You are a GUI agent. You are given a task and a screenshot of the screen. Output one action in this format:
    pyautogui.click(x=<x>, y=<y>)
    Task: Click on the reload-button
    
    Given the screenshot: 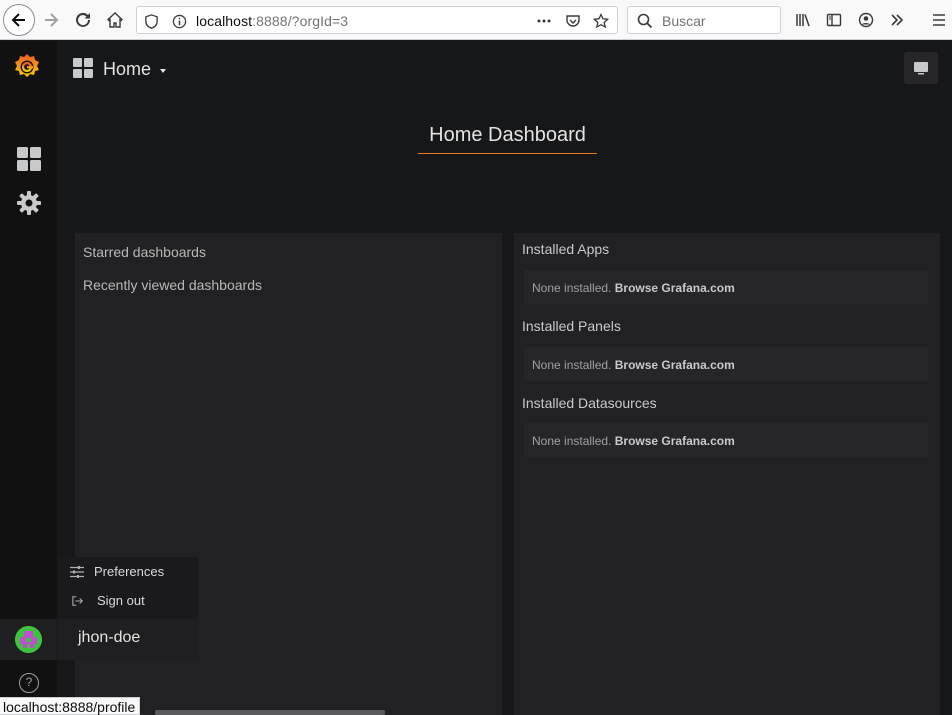 What is the action you would take?
    pyautogui.click(x=83, y=20)
    